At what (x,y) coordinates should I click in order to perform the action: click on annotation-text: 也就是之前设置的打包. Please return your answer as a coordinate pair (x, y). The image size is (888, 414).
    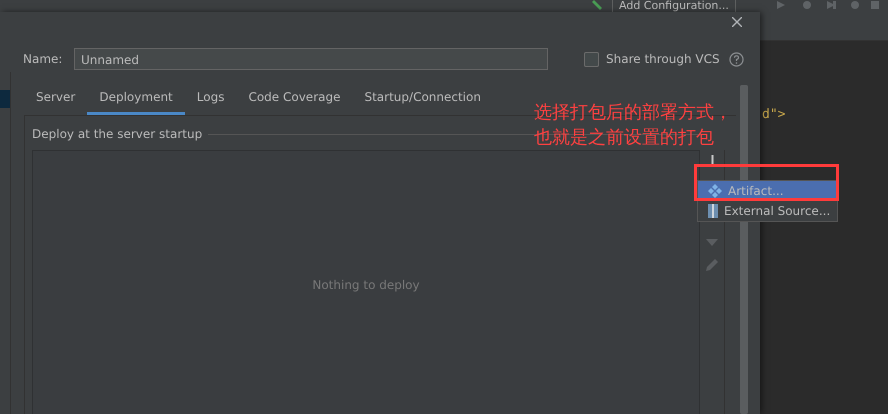
    Looking at the image, I should click on (624, 138).